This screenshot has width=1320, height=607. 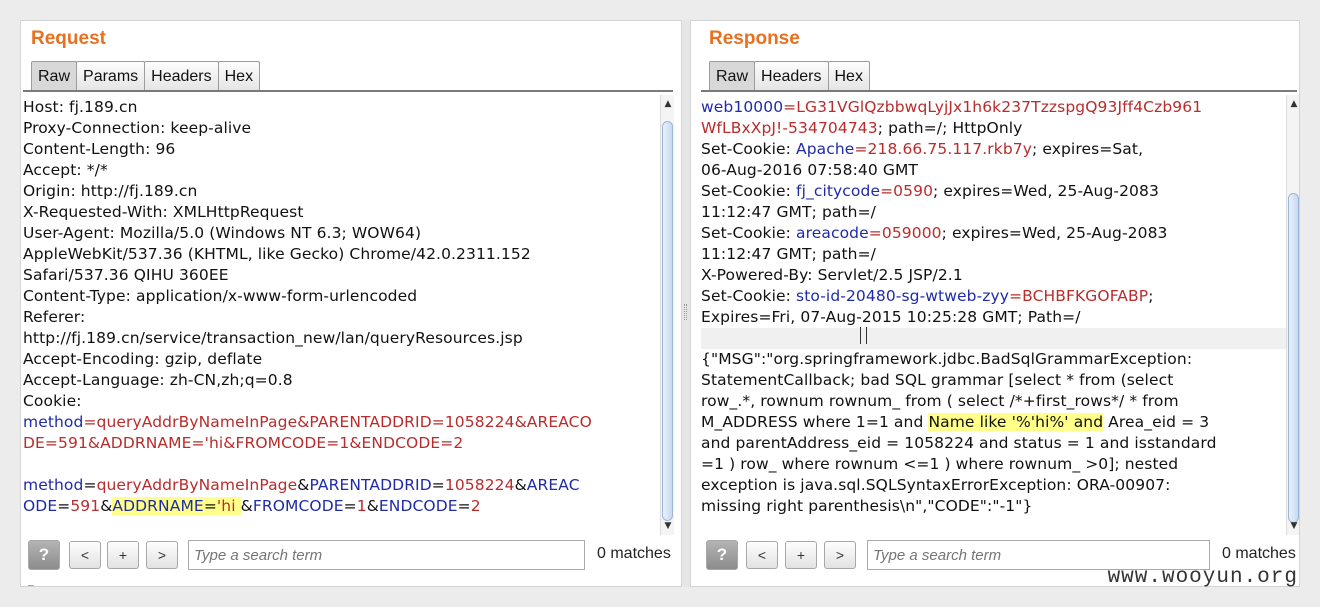 What do you see at coordinates (1016, 422) in the screenshot?
I see `code-token: Name like '%'hi%' and` at bounding box center [1016, 422].